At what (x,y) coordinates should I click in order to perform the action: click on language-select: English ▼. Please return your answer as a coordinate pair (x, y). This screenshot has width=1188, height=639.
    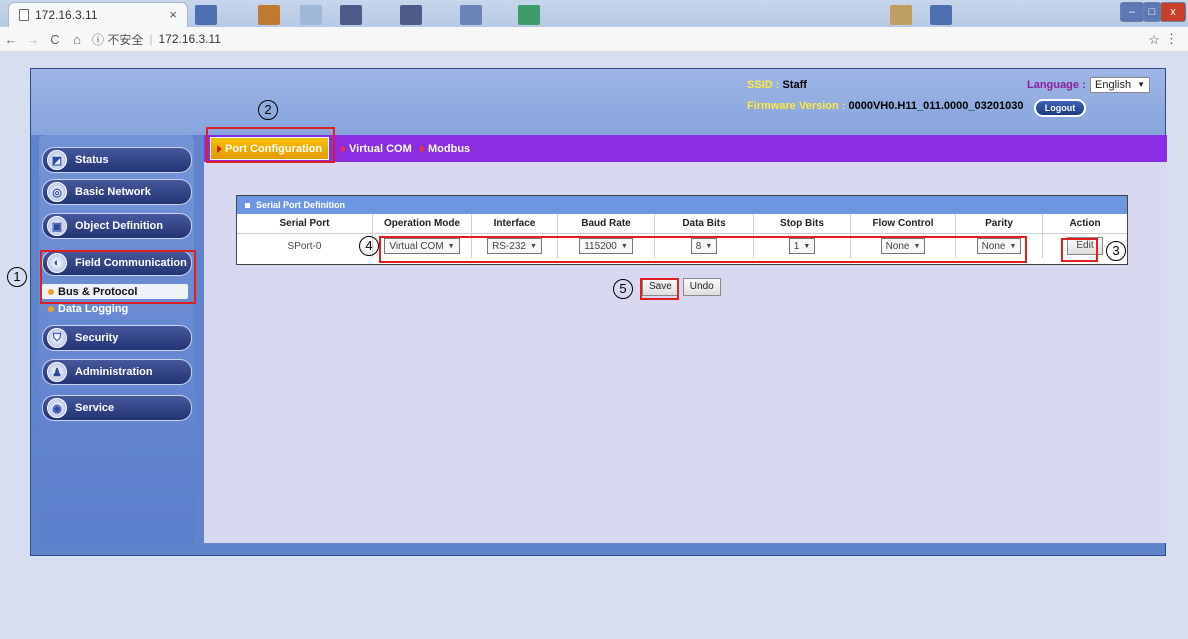
    Looking at the image, I should click on (1120, 85).